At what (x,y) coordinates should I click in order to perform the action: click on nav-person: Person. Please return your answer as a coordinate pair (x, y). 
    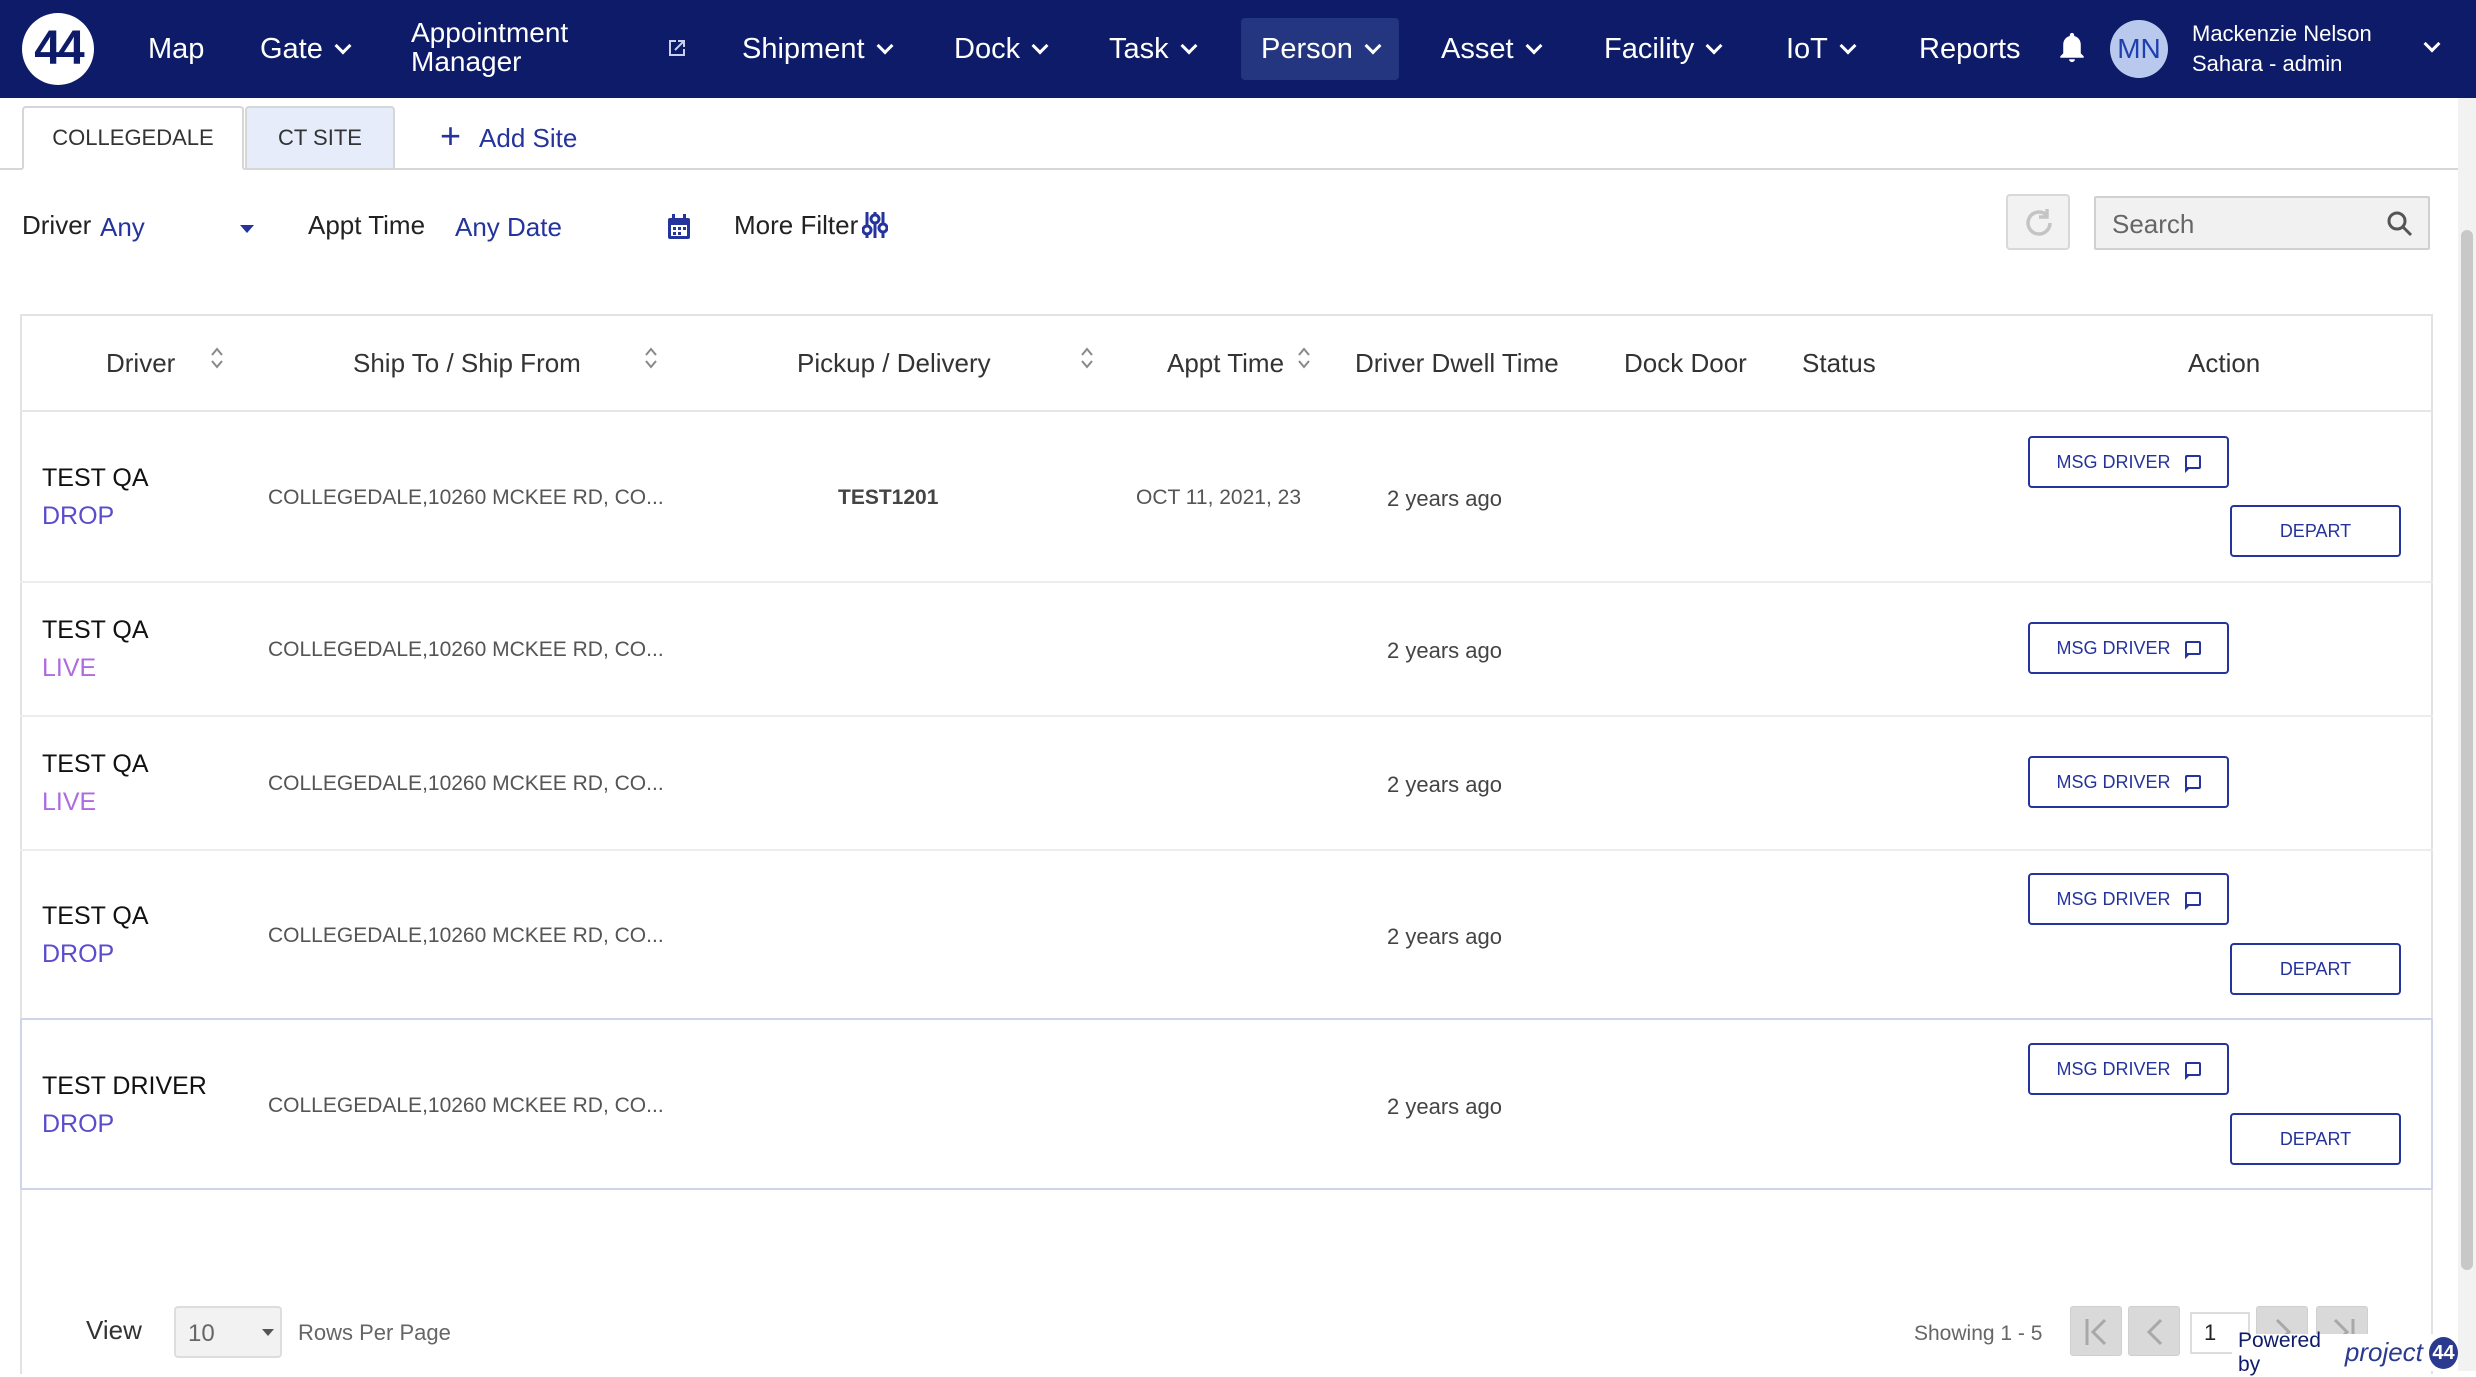
    Looking at the image, I should click on (1320, 49).